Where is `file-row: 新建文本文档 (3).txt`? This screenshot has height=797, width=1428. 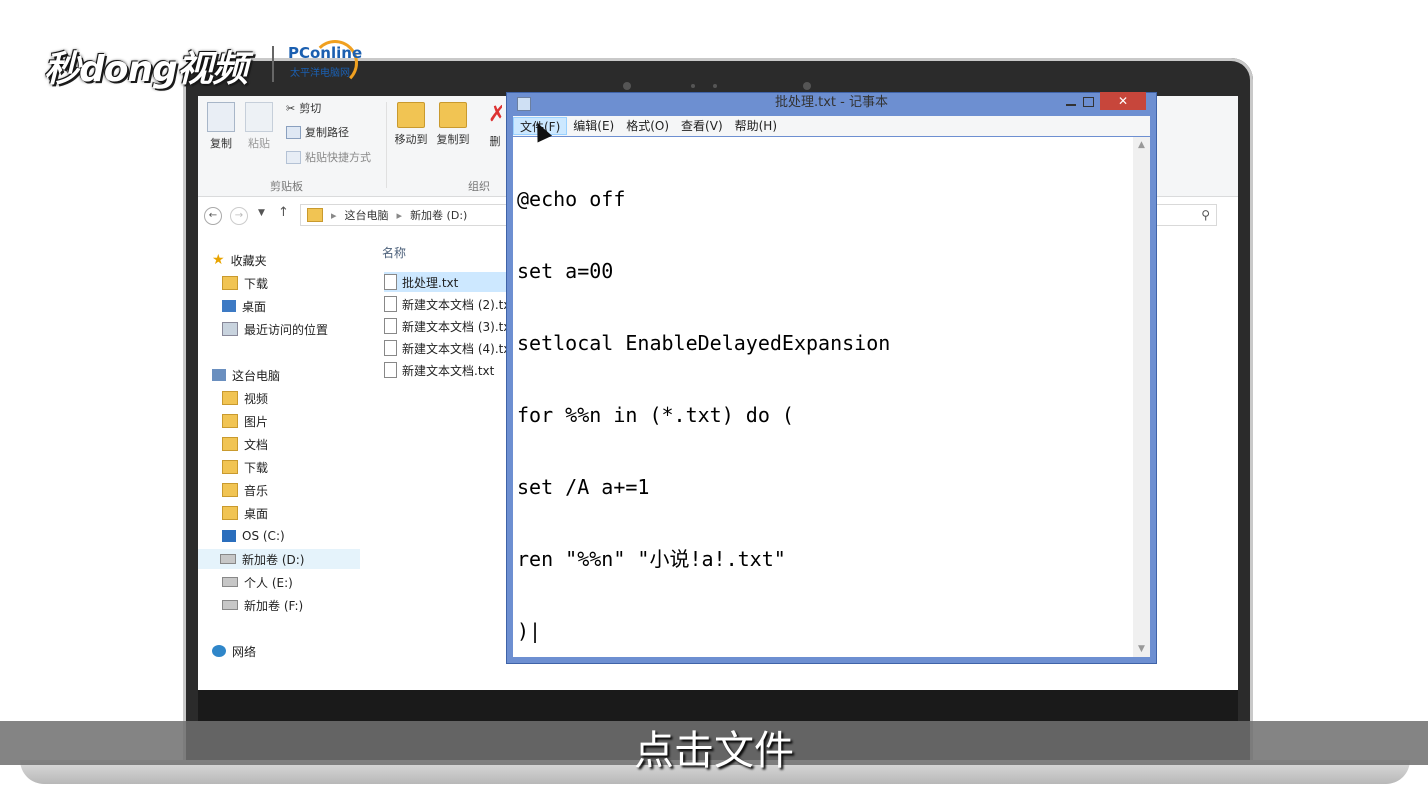
file-row: 新建文本文档 (3).txt is located at coordinates (446, 326).